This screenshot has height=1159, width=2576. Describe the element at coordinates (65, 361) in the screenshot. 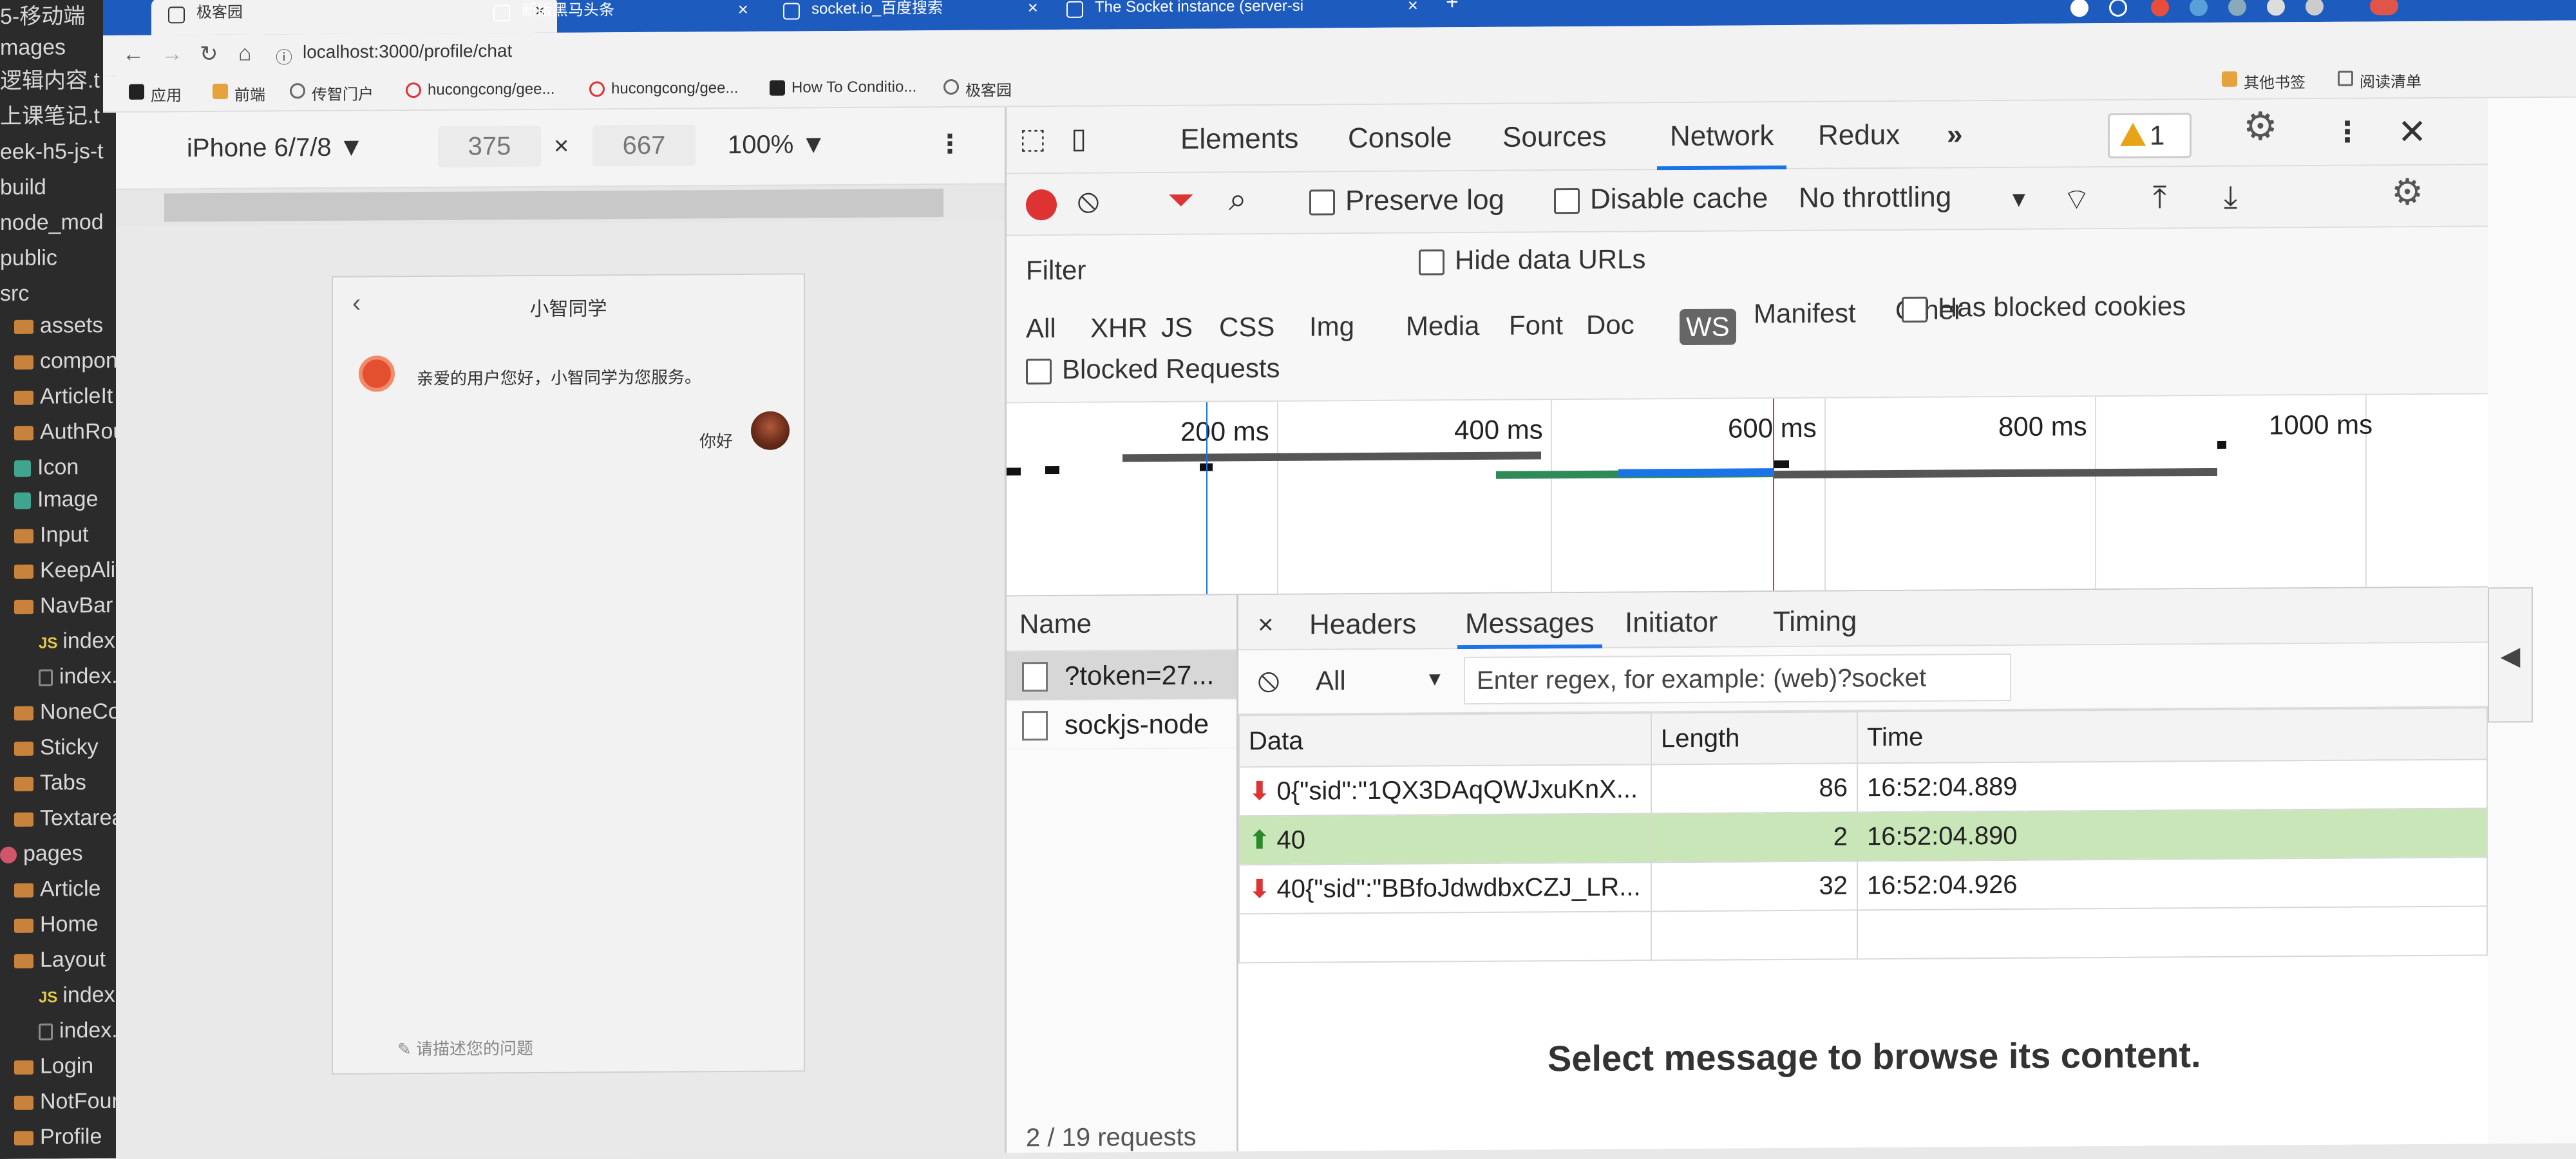

I see `explorer-item: compone` at that location.